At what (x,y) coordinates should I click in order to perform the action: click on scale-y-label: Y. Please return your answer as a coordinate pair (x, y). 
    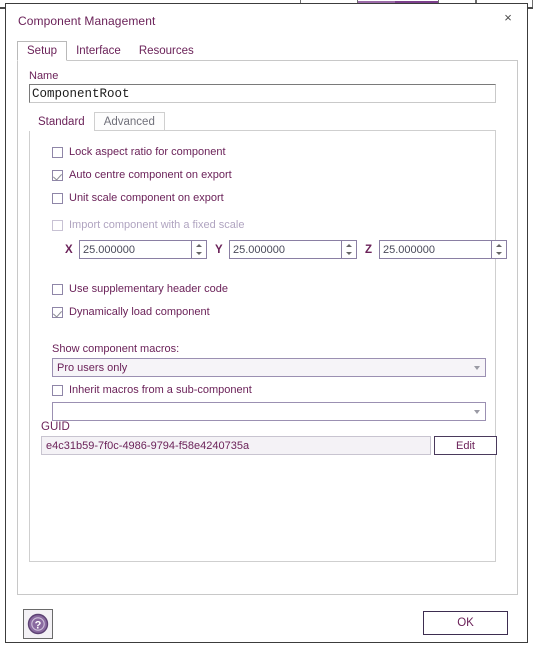
    Looking at the image, I should click on (219, 249).